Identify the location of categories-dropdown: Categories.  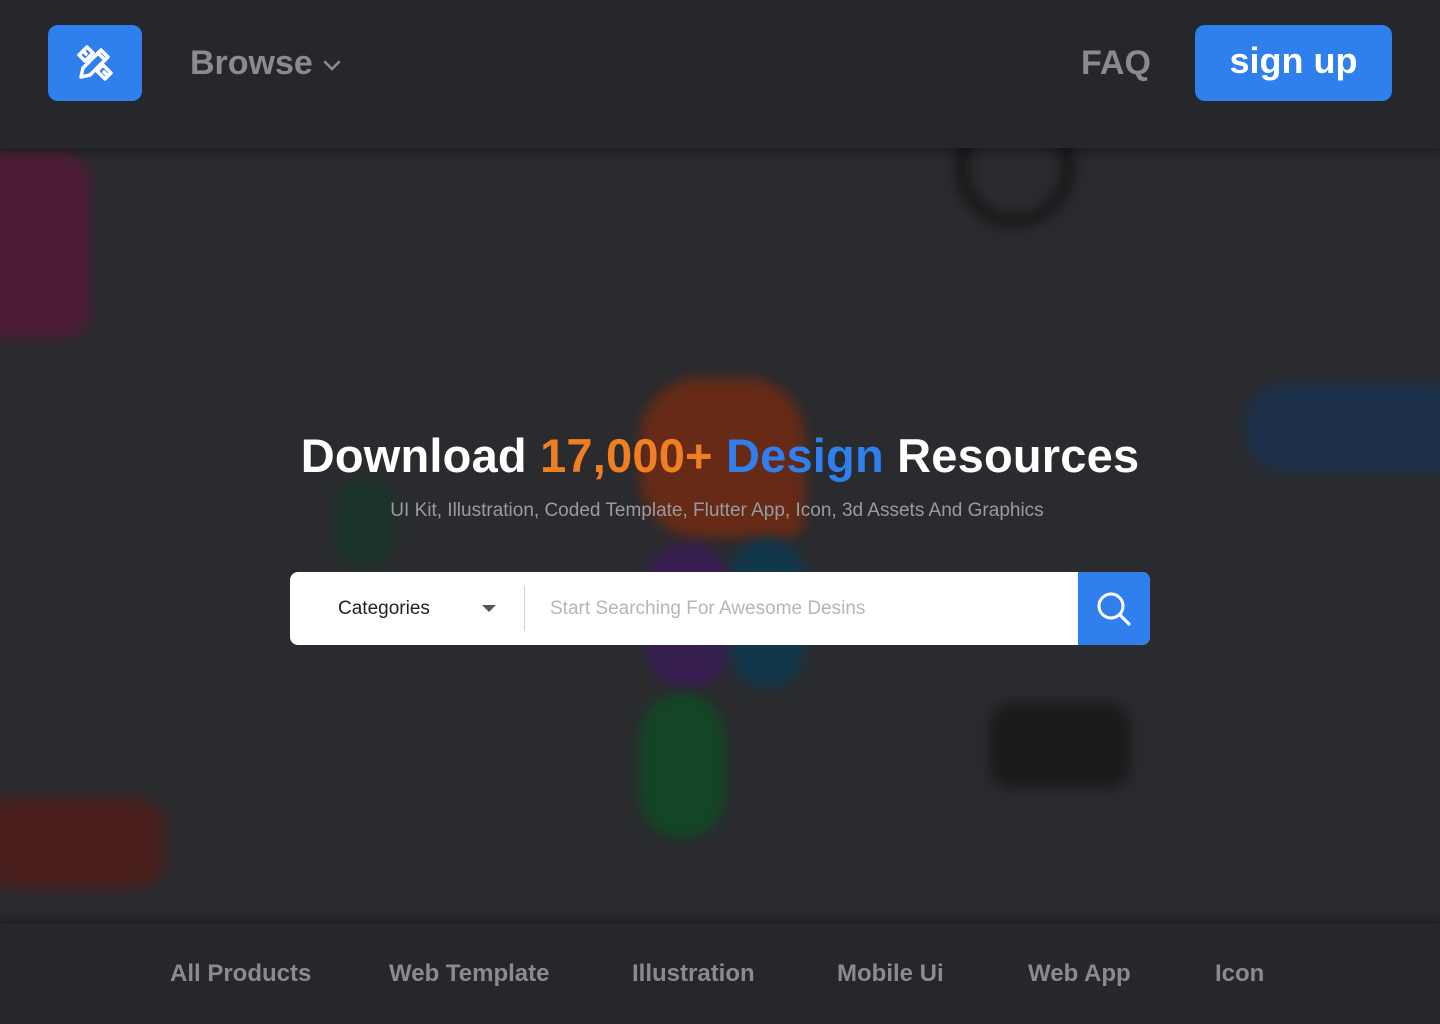
(407, 608).